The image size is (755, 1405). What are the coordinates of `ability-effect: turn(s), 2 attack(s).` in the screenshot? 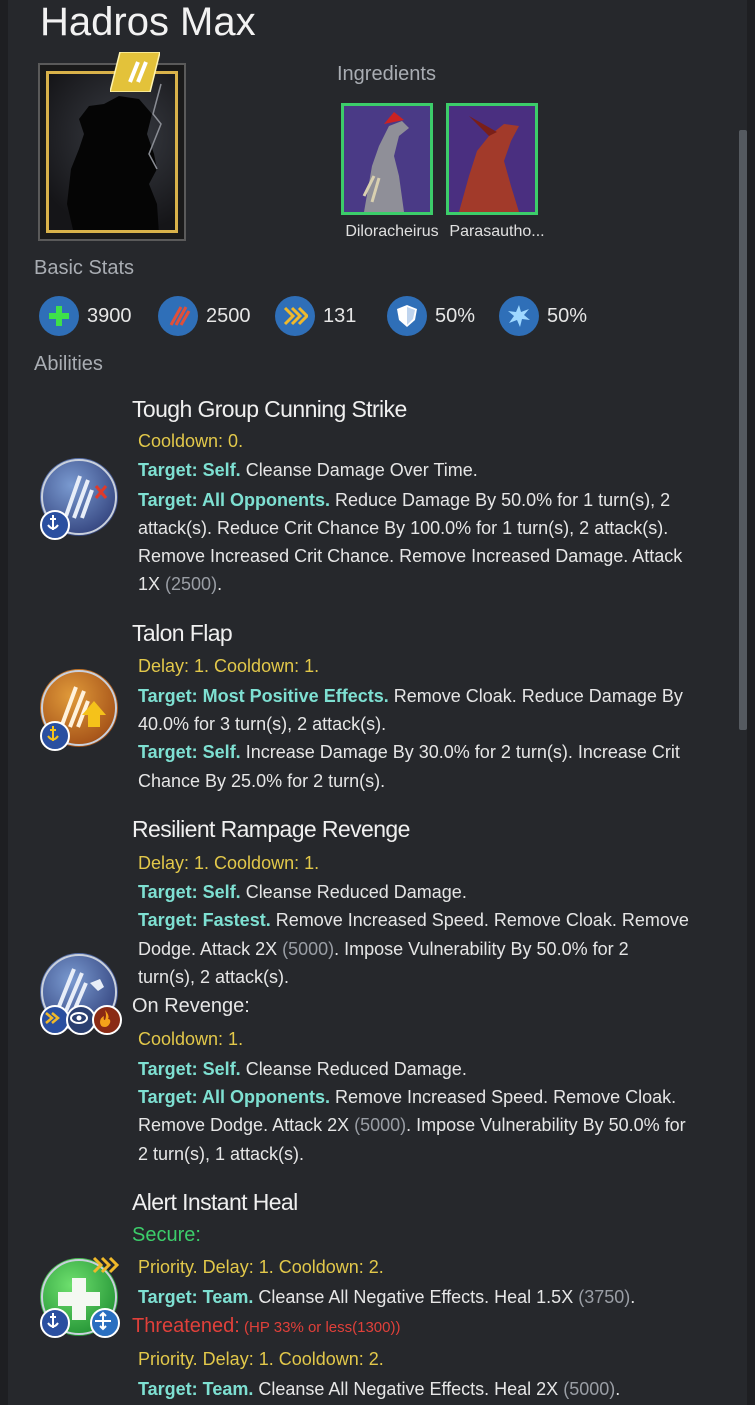 It's located at (214, 977).